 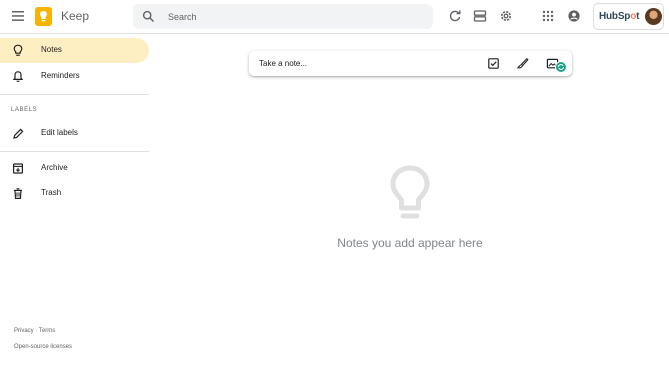 I want to click on footer-links: Privacy · Terms, so click(x=34, y=331).